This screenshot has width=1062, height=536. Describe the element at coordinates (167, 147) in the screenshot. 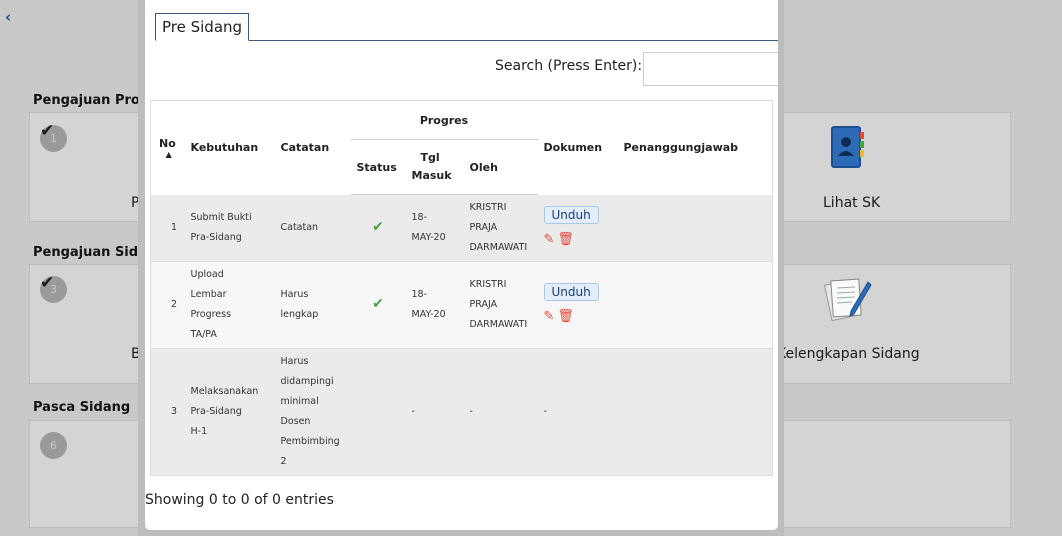

I see `column-header-no: No ▲` at that location.